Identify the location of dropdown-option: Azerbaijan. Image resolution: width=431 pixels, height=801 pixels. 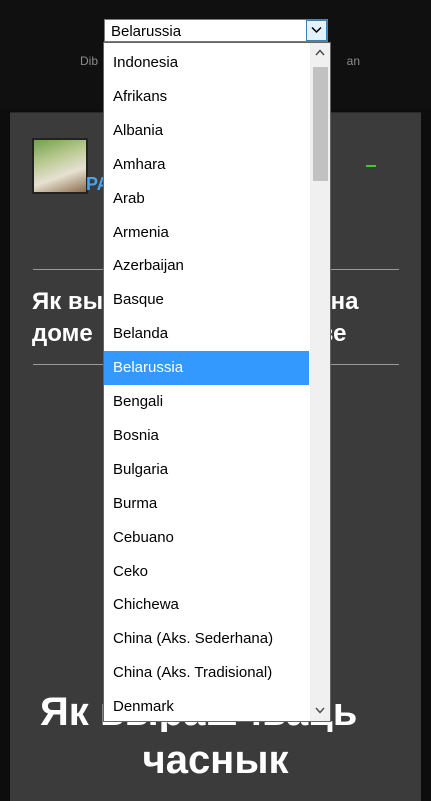
(206, 266).